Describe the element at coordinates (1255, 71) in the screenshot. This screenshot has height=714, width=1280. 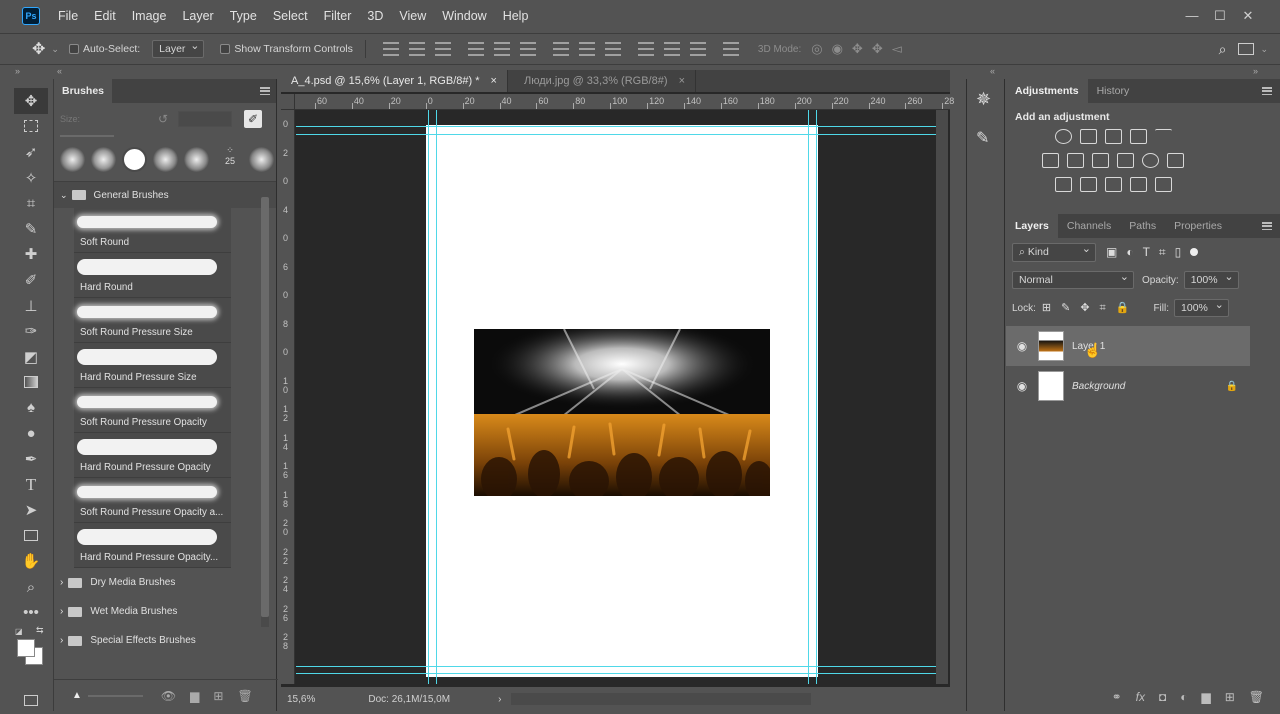
I see `collapse-right-panels-icon: »` at that location.